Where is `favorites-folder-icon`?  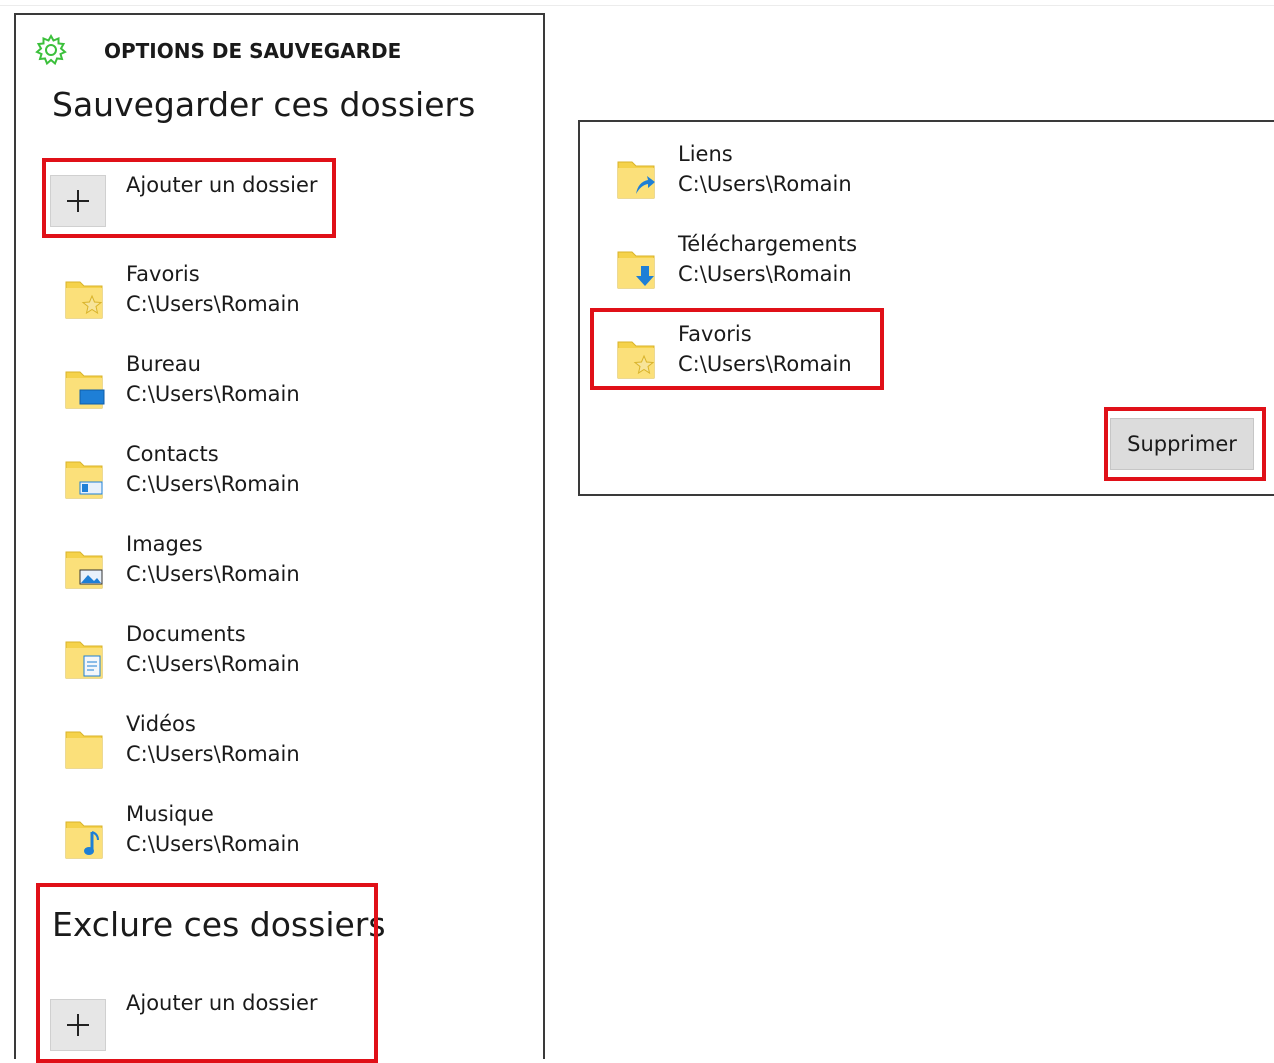
favorites-folder-icon is located at coordinates (84, 298).